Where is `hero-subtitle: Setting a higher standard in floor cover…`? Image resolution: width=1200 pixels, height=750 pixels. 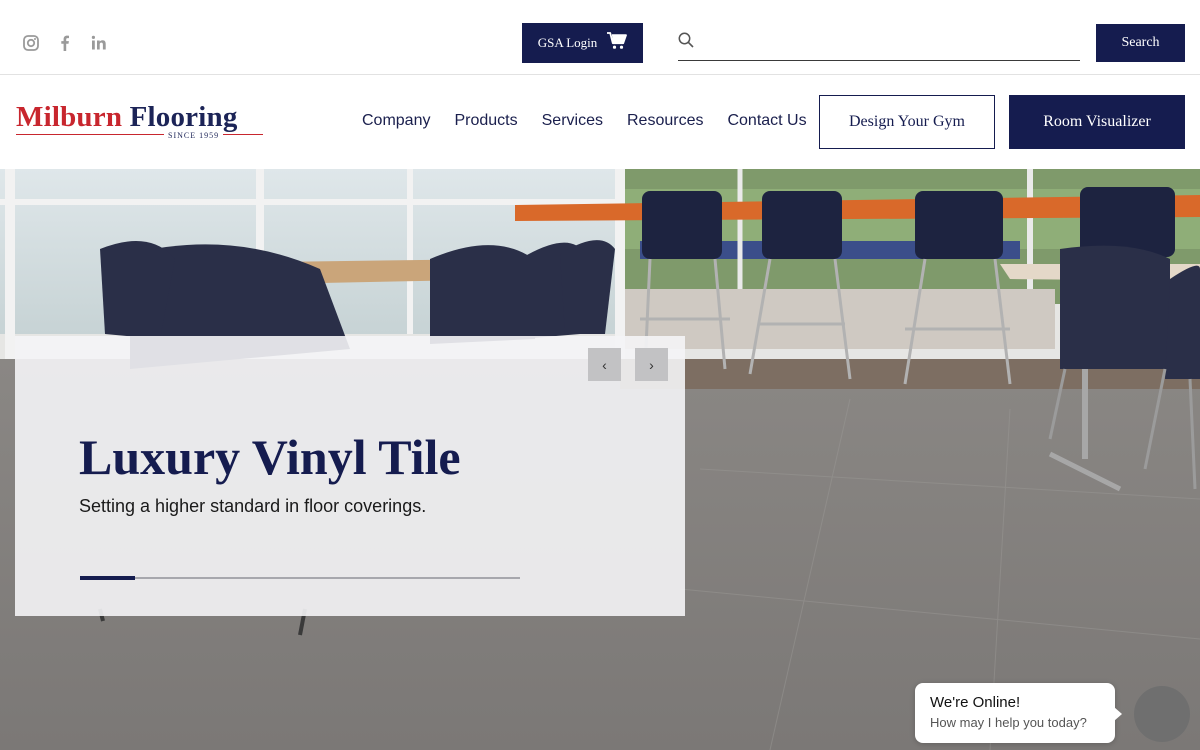 hero-subtitle: Setting a higher standard in floor cover… is located at coordinates (253, 506).